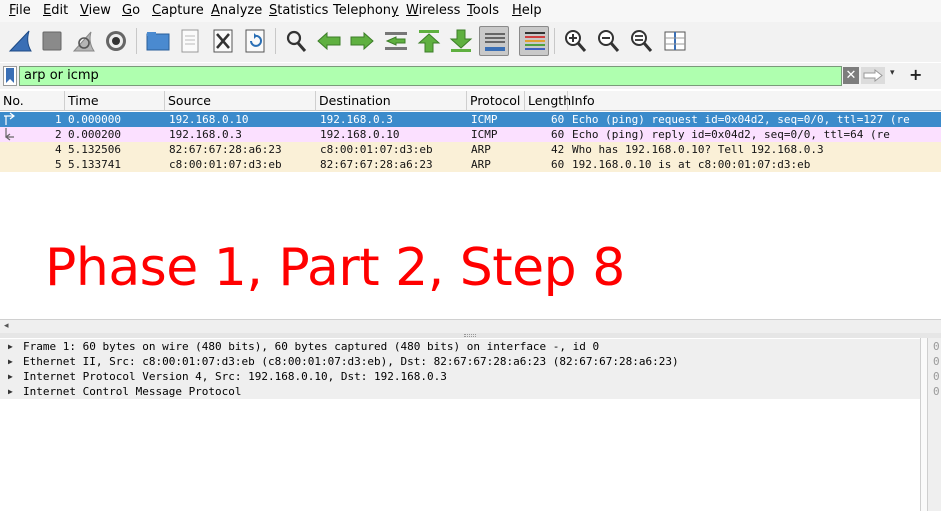 The width and height of the screenshot is (941, 511). Describe the element at coordinates (924, 424) in the screenshot. I see `packet-details-vscrollbar` at that location.